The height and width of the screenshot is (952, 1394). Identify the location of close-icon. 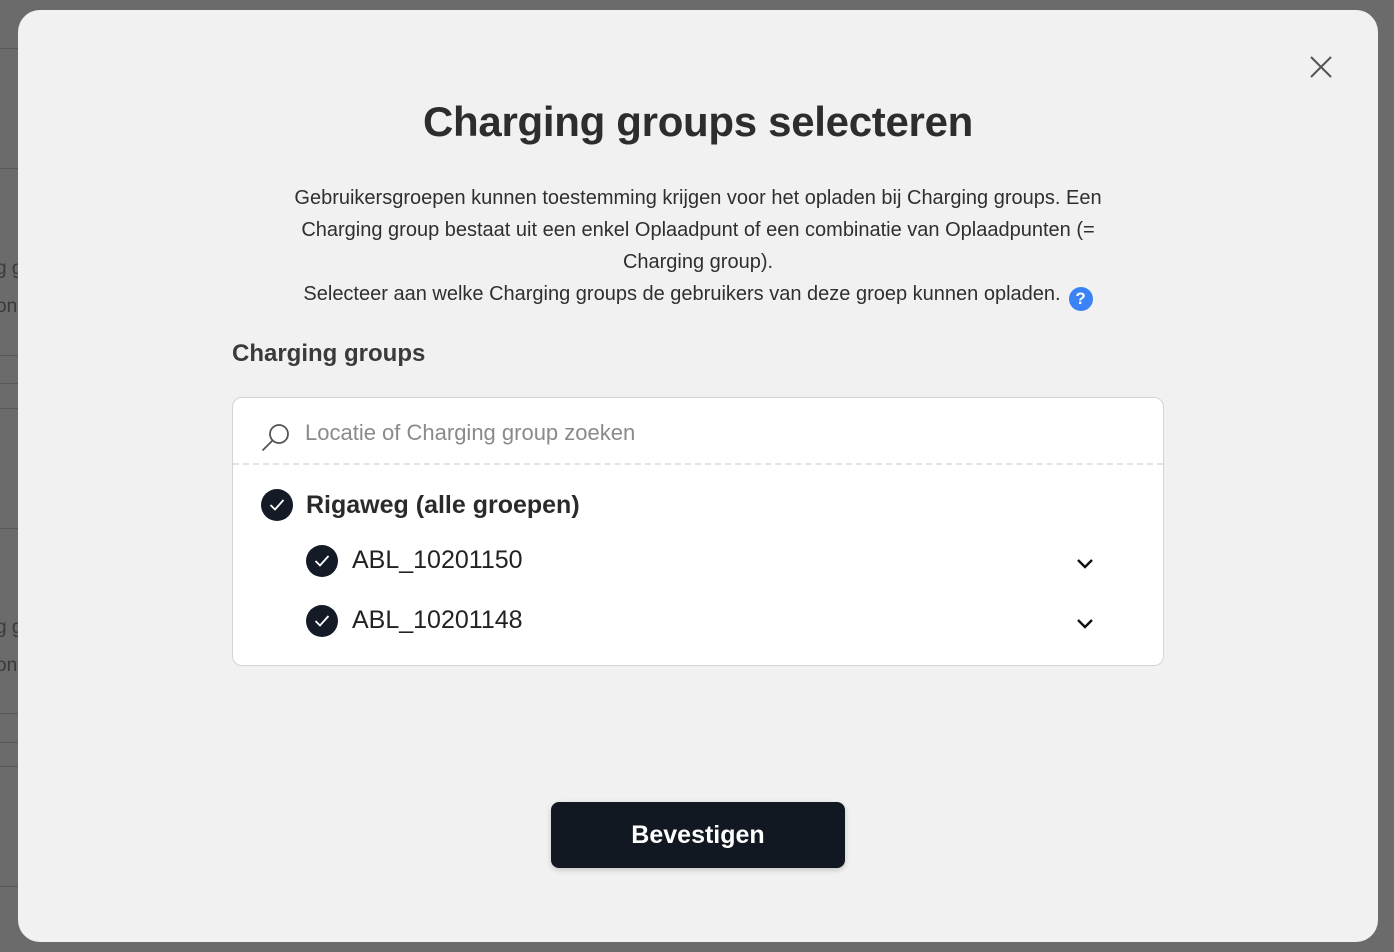
(1321, 67).